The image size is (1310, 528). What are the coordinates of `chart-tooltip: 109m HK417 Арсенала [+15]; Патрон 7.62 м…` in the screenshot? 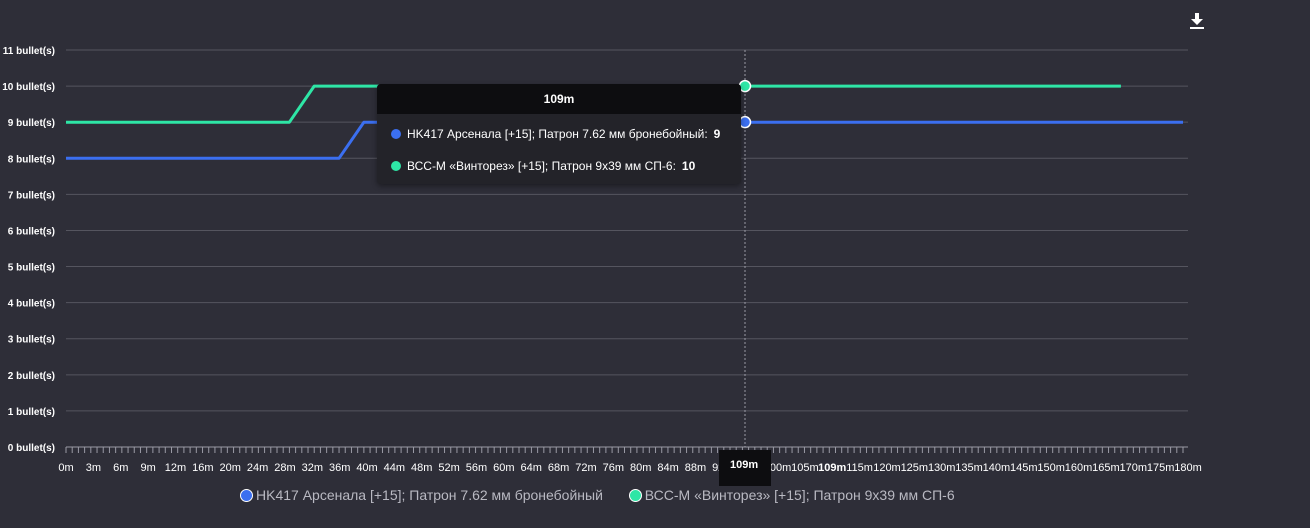 It's located at (559, 134).